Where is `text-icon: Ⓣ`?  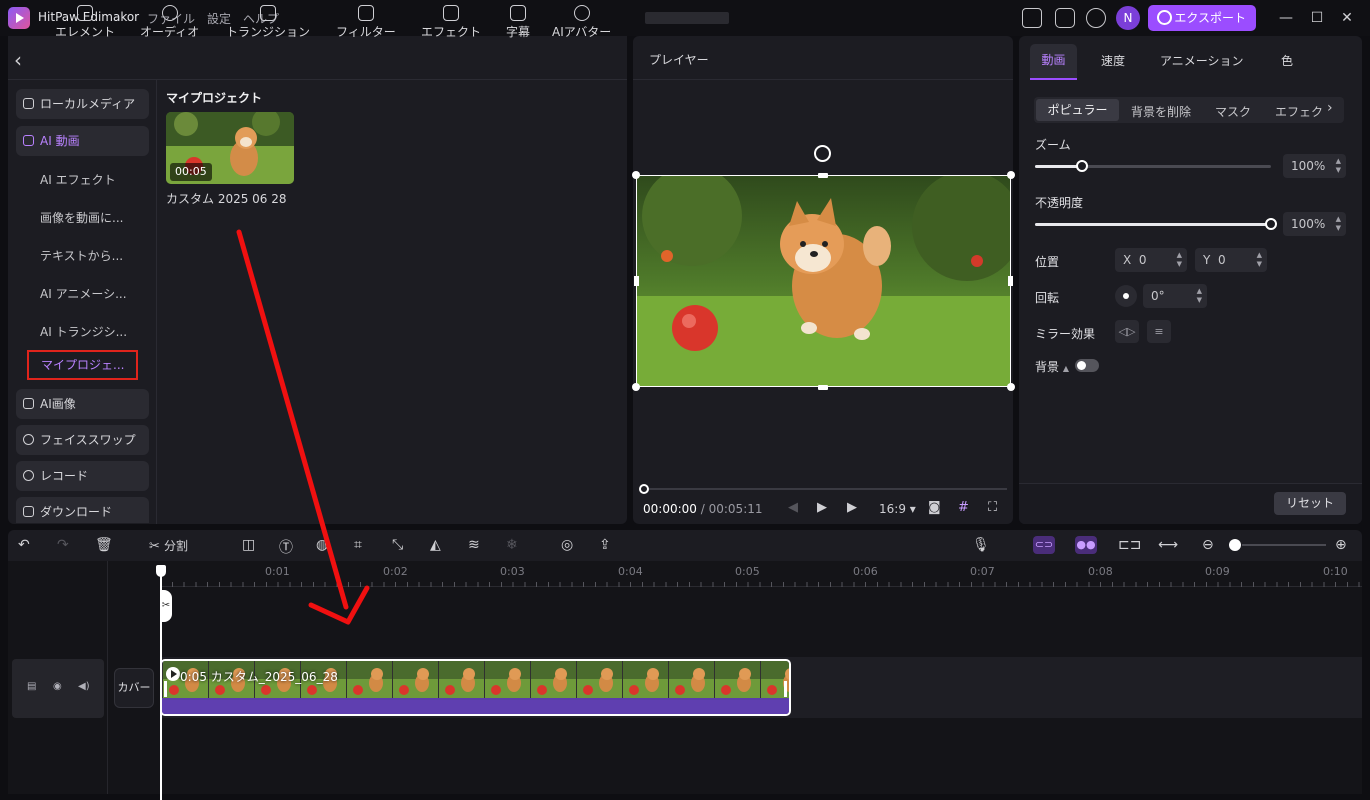
text-icon: Ⓣ is located at coordinates (286, 547).